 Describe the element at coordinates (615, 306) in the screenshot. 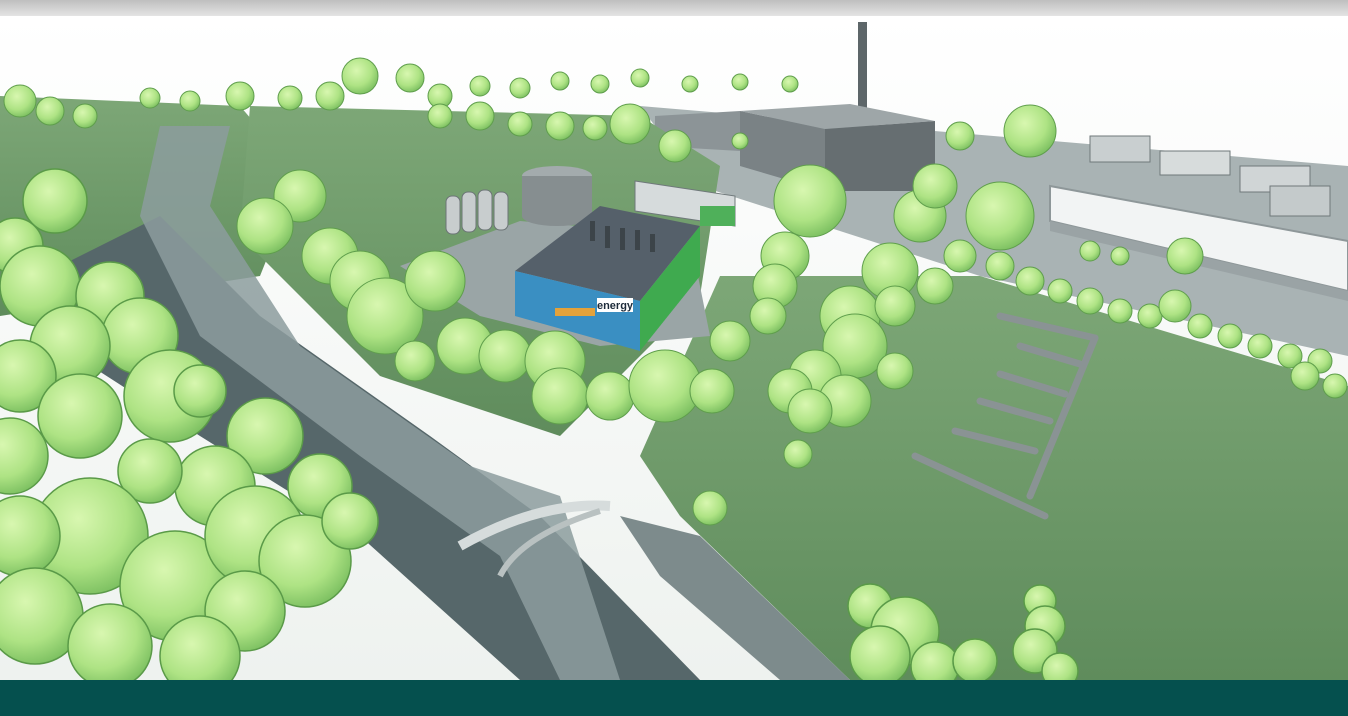

I see `plant-sign: energy` at that location.